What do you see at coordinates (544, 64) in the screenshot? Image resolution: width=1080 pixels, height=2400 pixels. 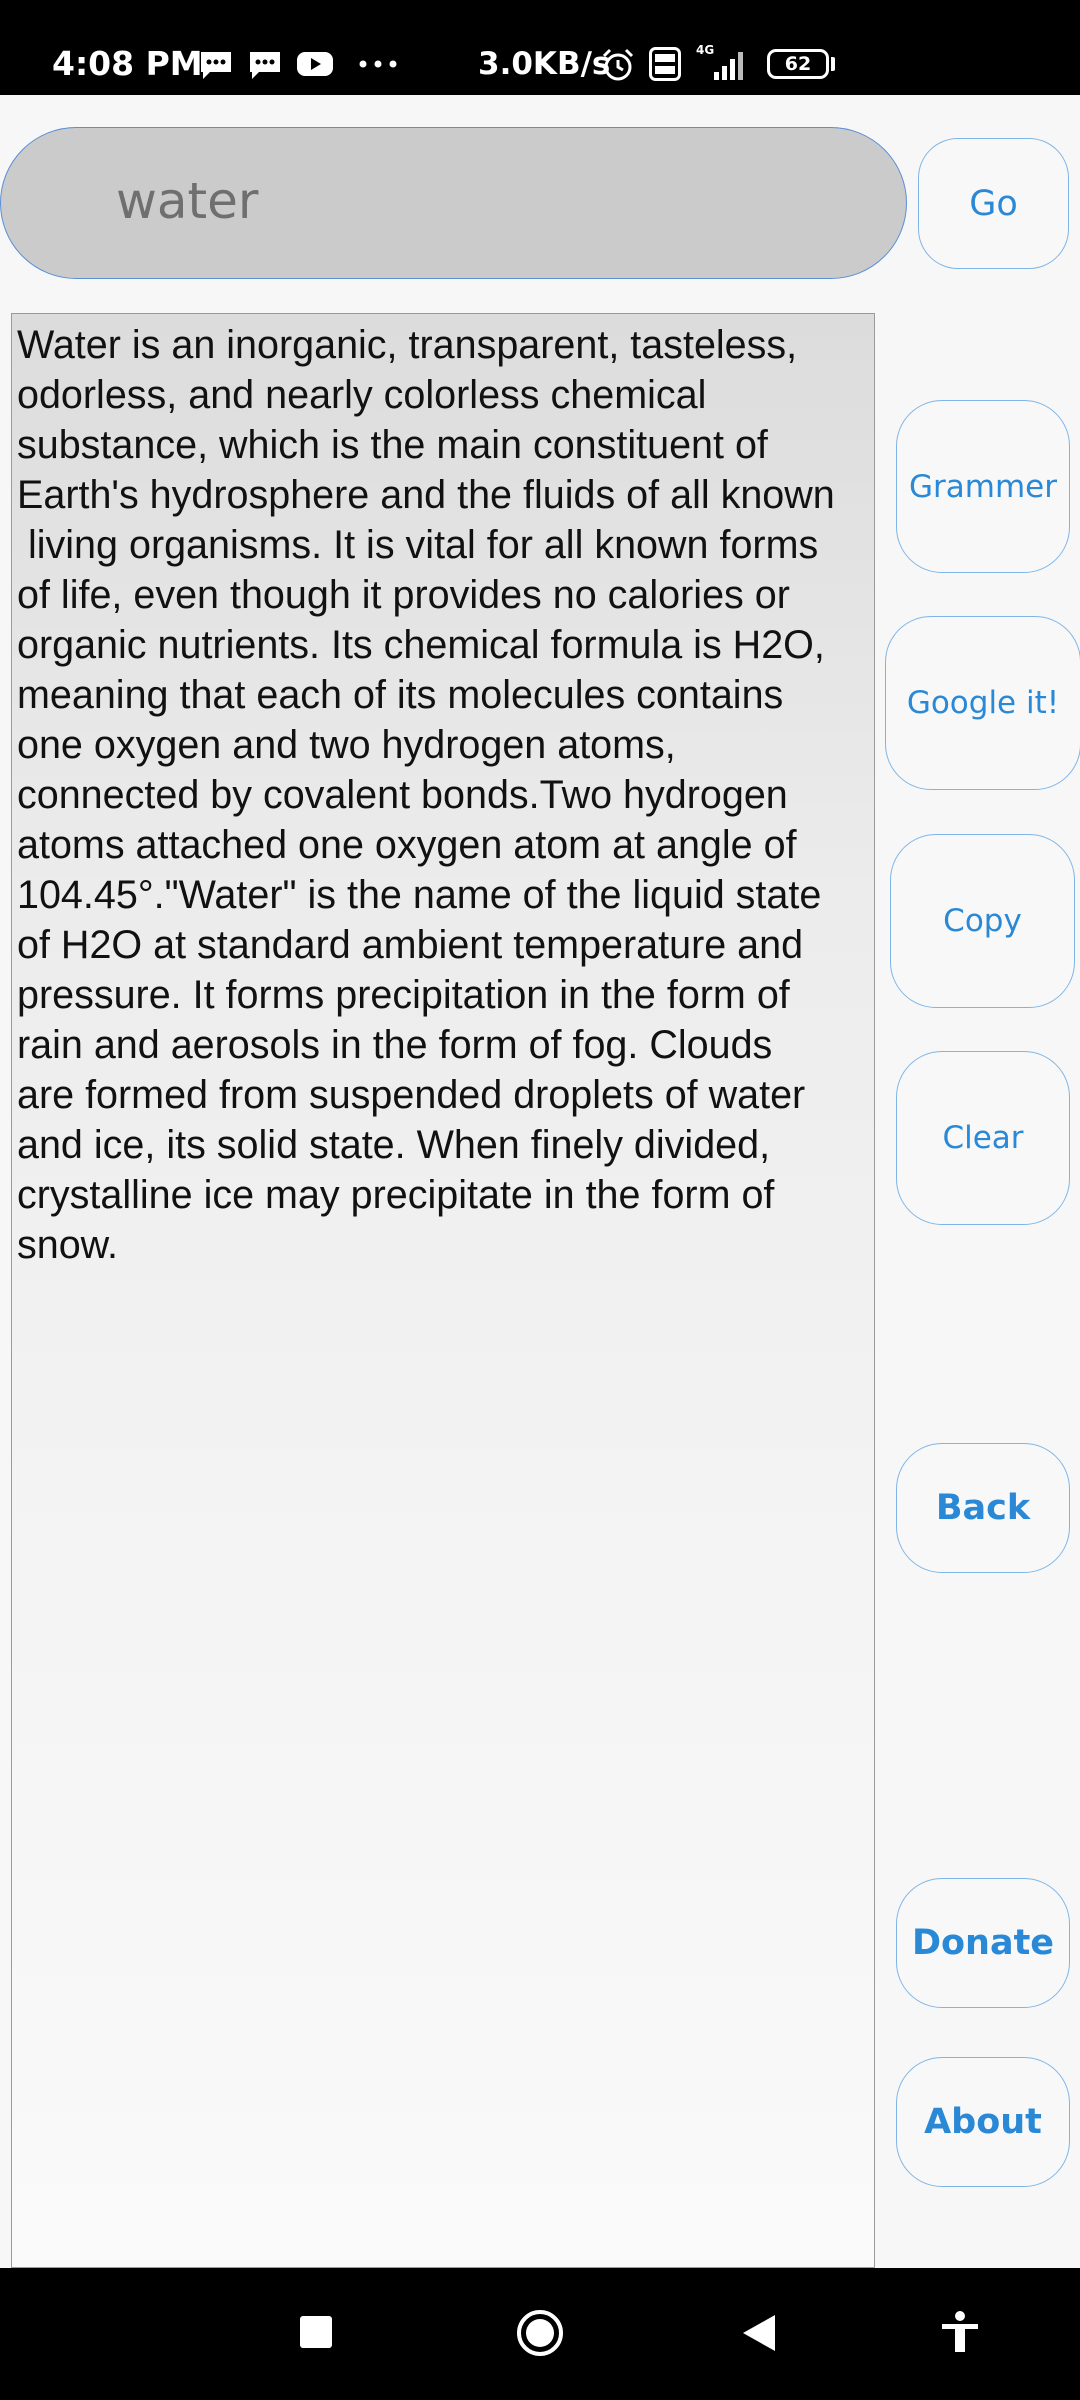 I see `network-speed: 3.0KB/s` at bounding box center [544, 64].